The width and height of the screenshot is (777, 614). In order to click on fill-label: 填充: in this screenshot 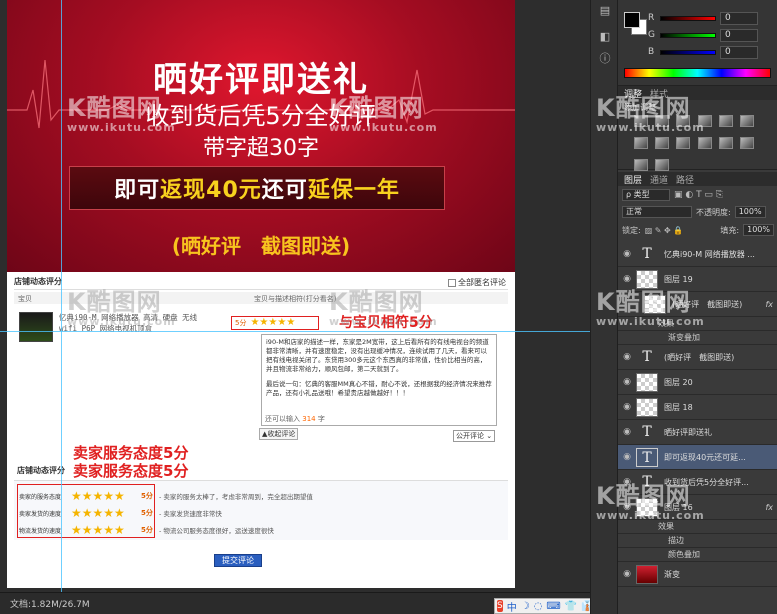, I will do `click(730, 230)`.